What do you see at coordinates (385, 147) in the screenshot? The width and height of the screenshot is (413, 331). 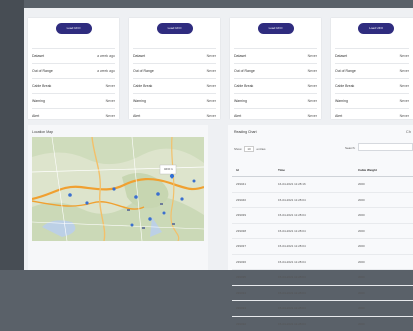 I see `search-input` at bounding box center [385, 147].